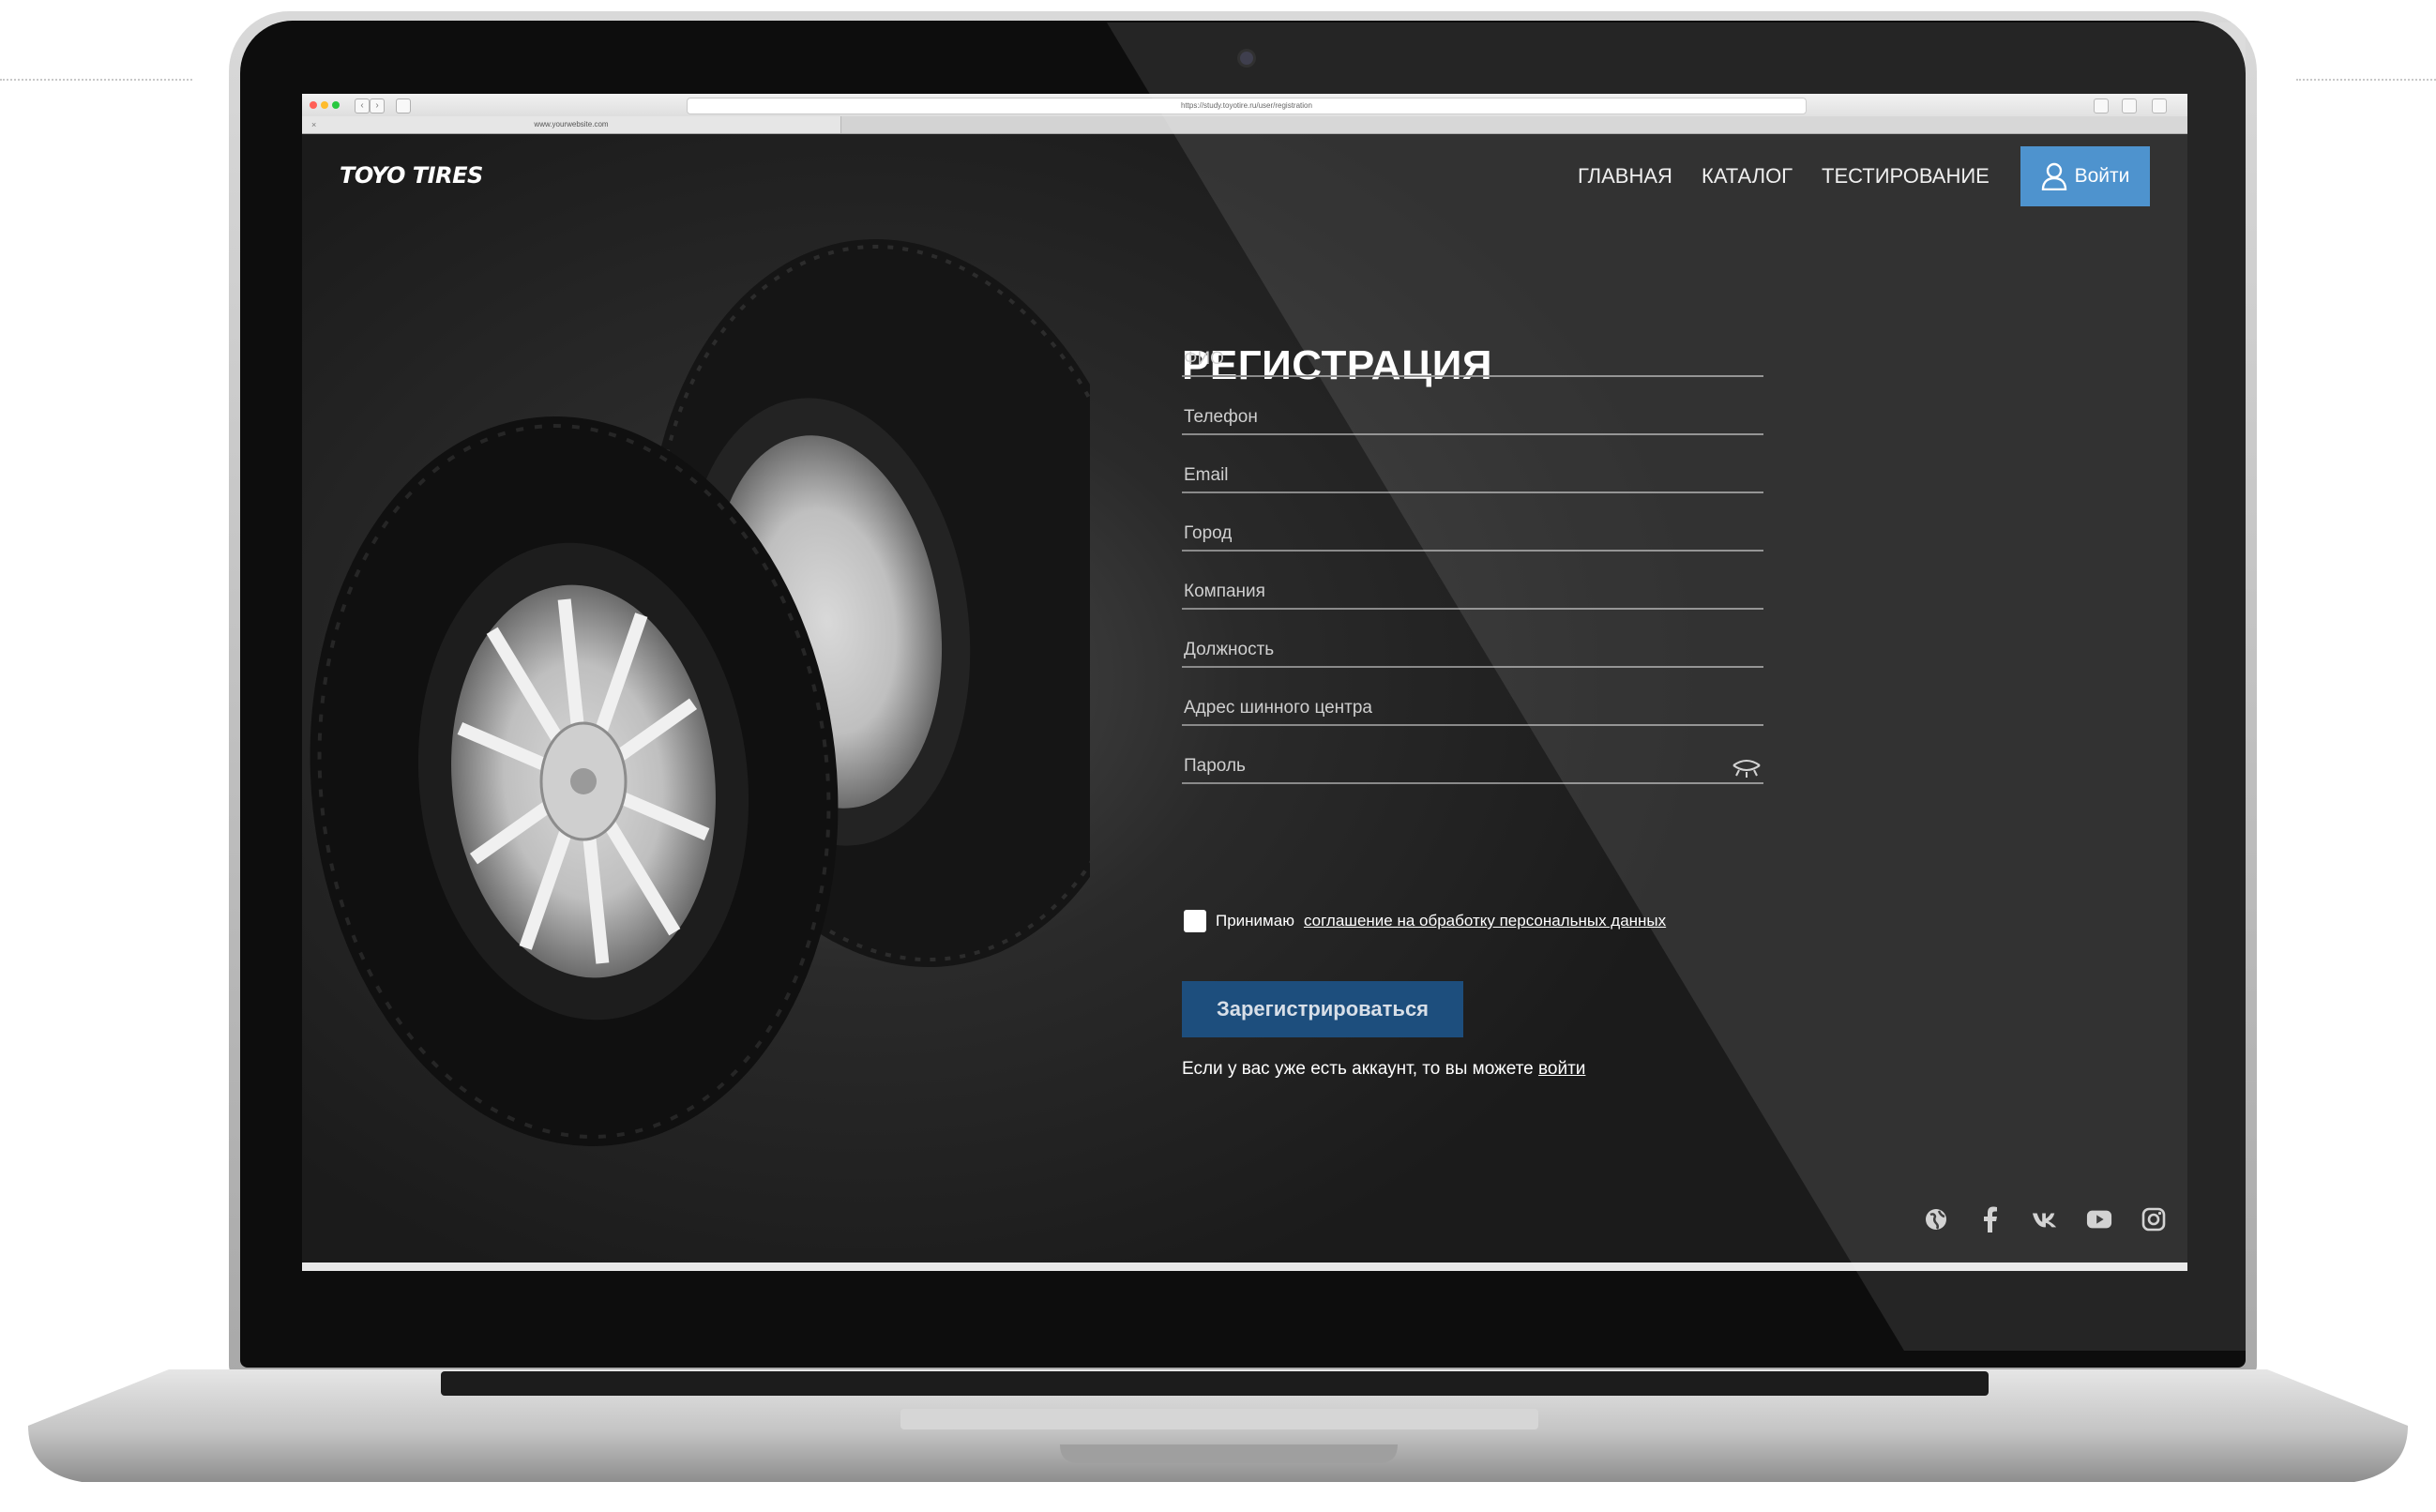  What do you see at coordinates (411, 175) in the screenshot?
I see `toyo-tires-logo: TOYO TIRES` at bounding box center [411, 175].